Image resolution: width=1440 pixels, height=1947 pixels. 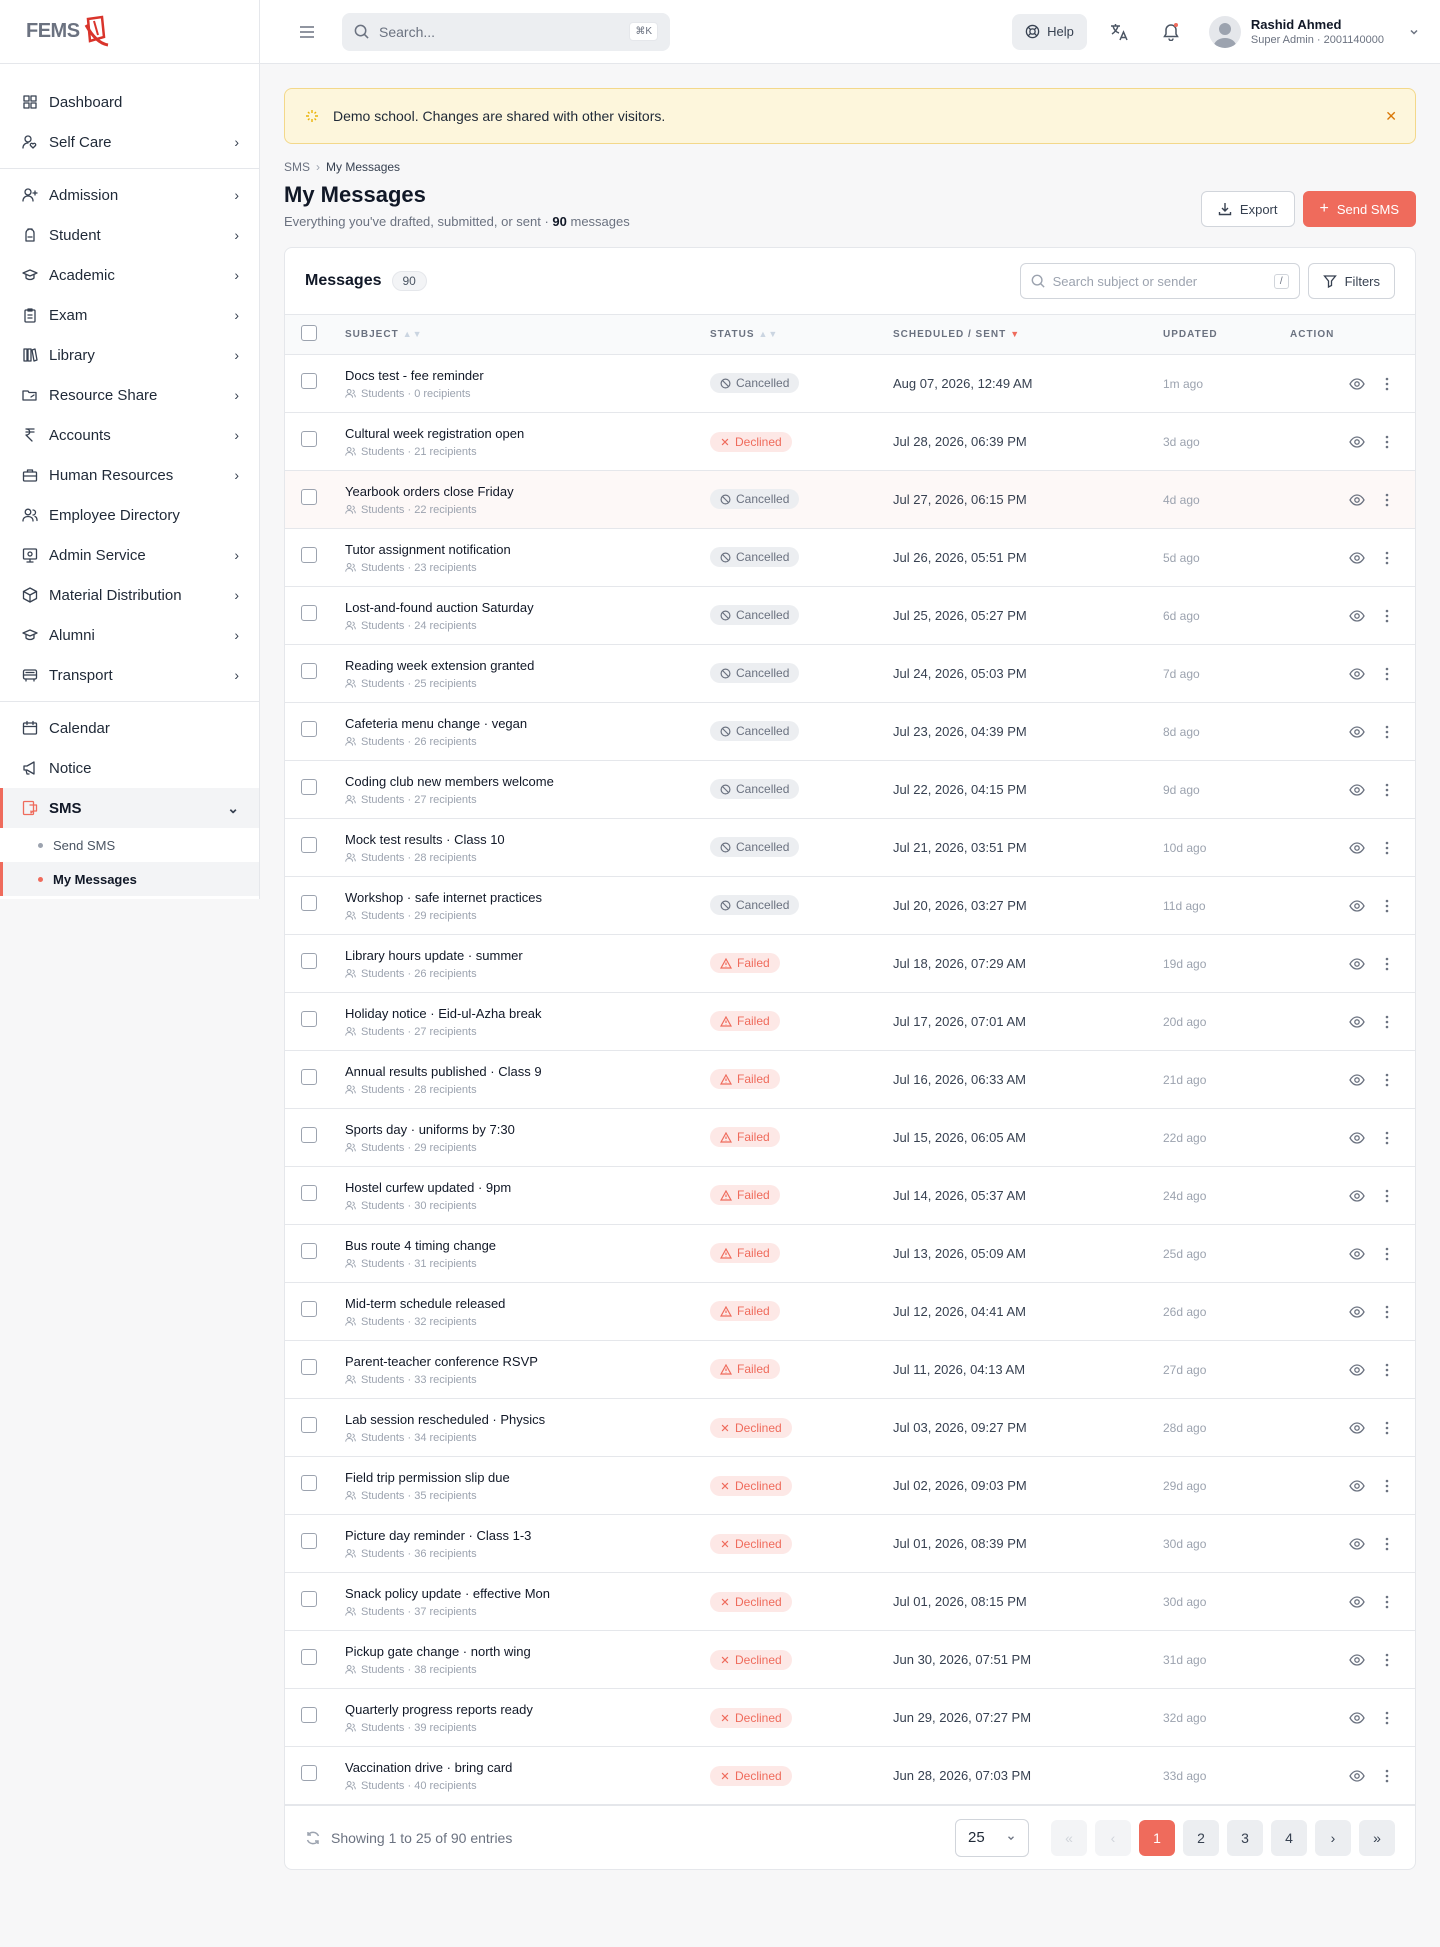 I want to click on filters-button: Filters, so click(x=1351, y=281).